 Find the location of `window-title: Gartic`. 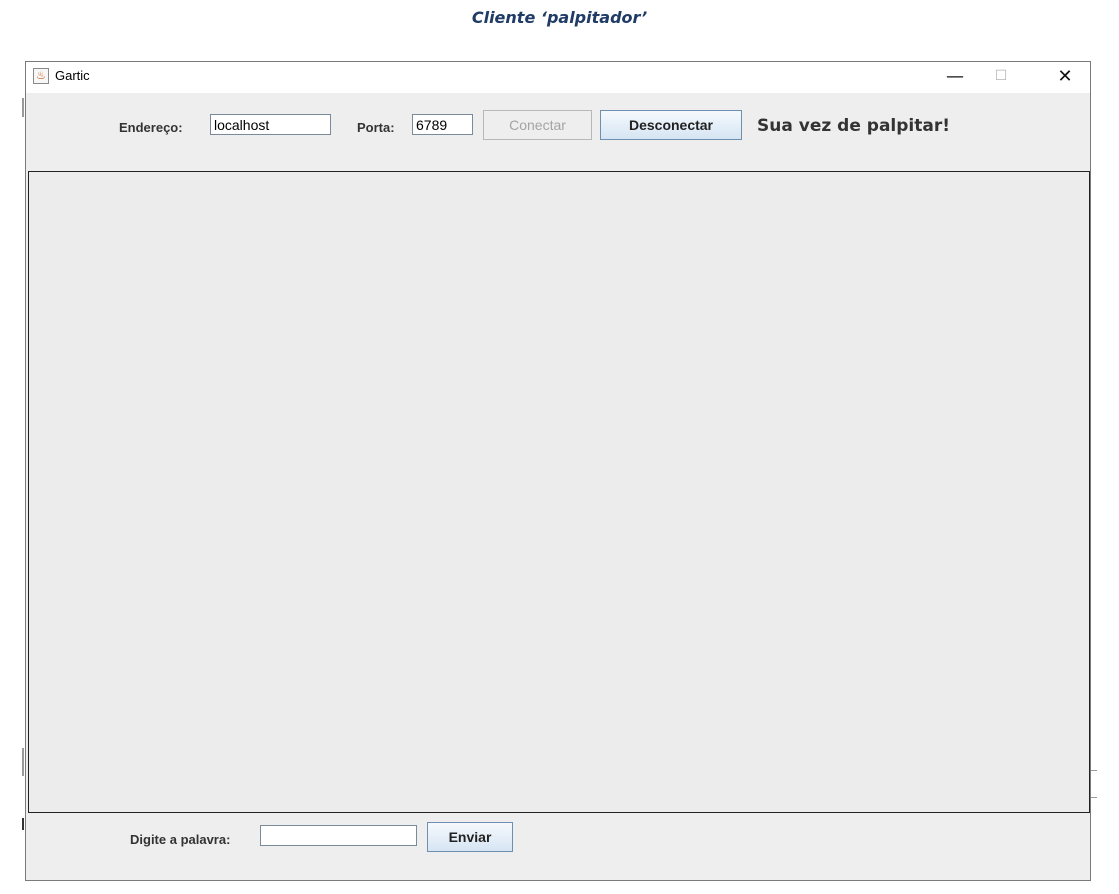

window-title: Gartic is located at coordinates (72, 75).